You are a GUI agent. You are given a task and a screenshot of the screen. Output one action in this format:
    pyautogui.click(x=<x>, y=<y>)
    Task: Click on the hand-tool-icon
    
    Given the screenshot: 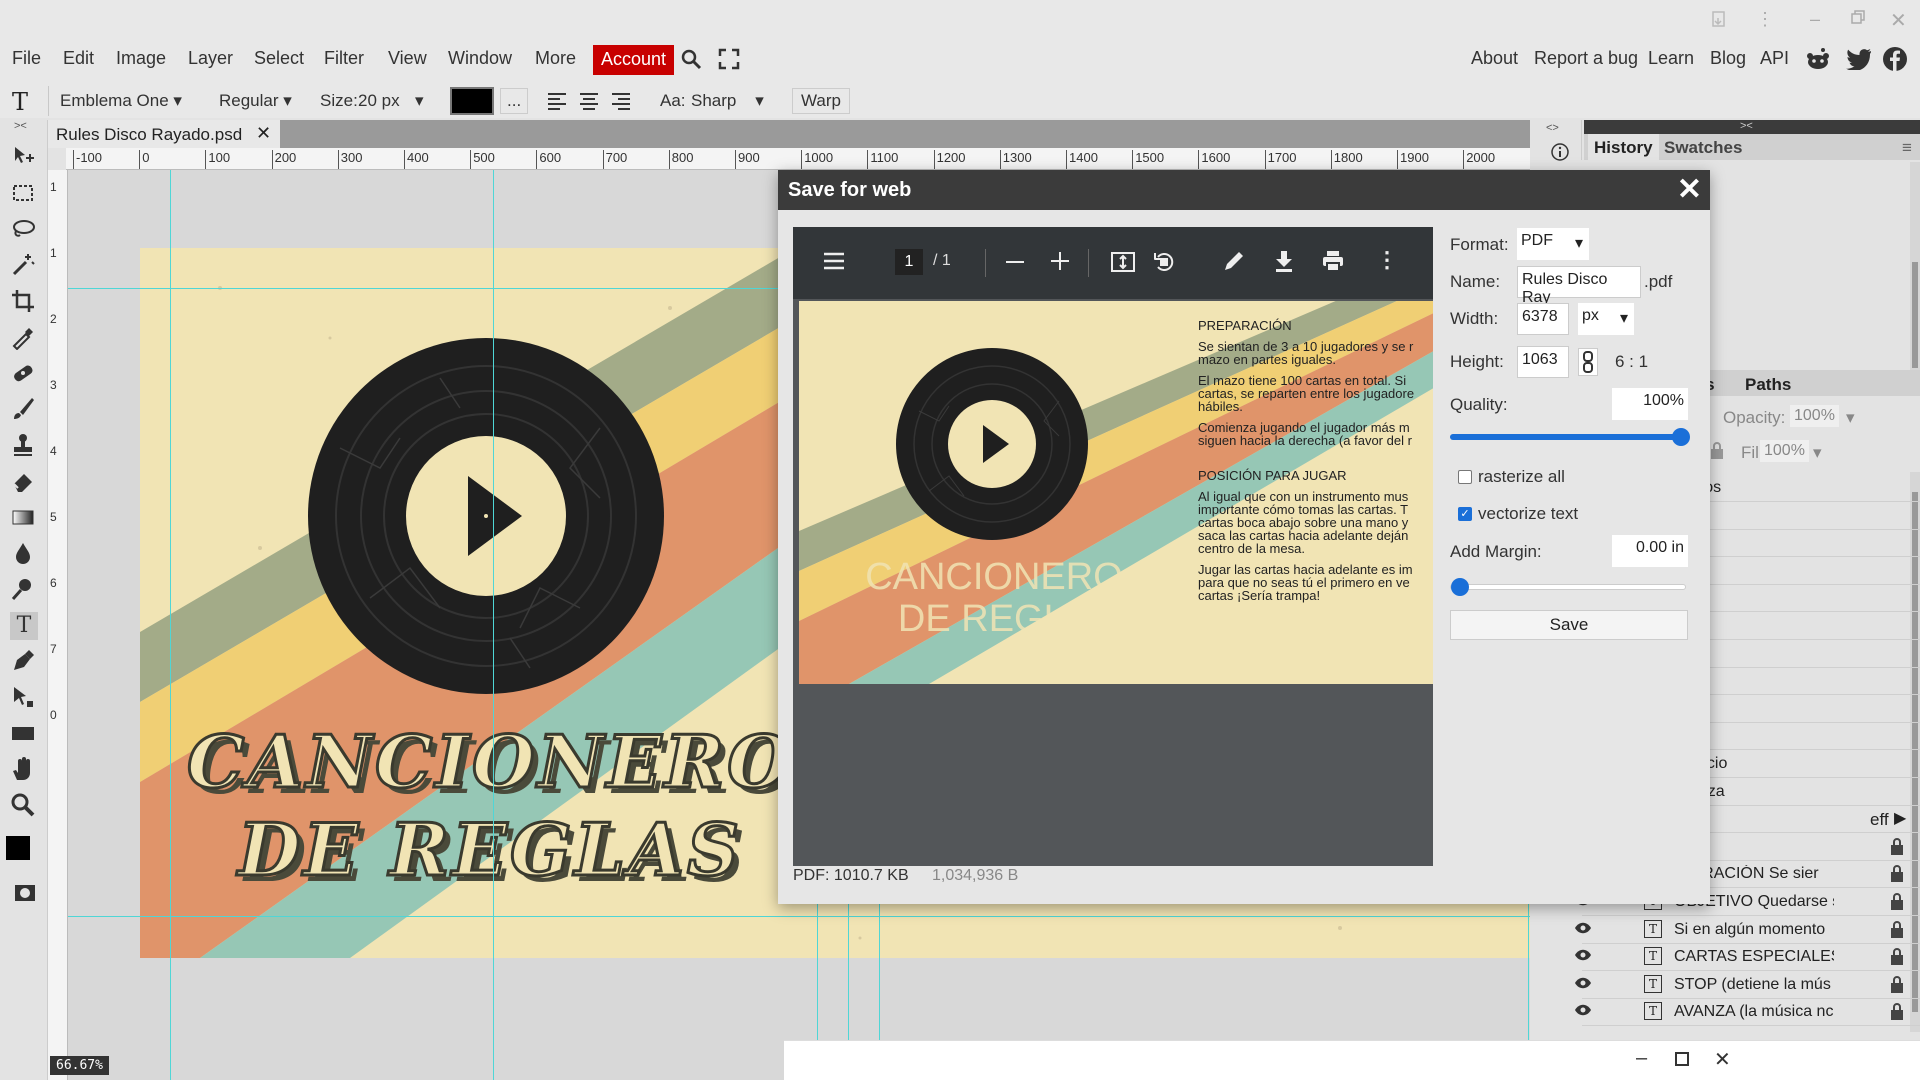 What is the action you would take?
    pyautogui.click(x=24, y=770)
    